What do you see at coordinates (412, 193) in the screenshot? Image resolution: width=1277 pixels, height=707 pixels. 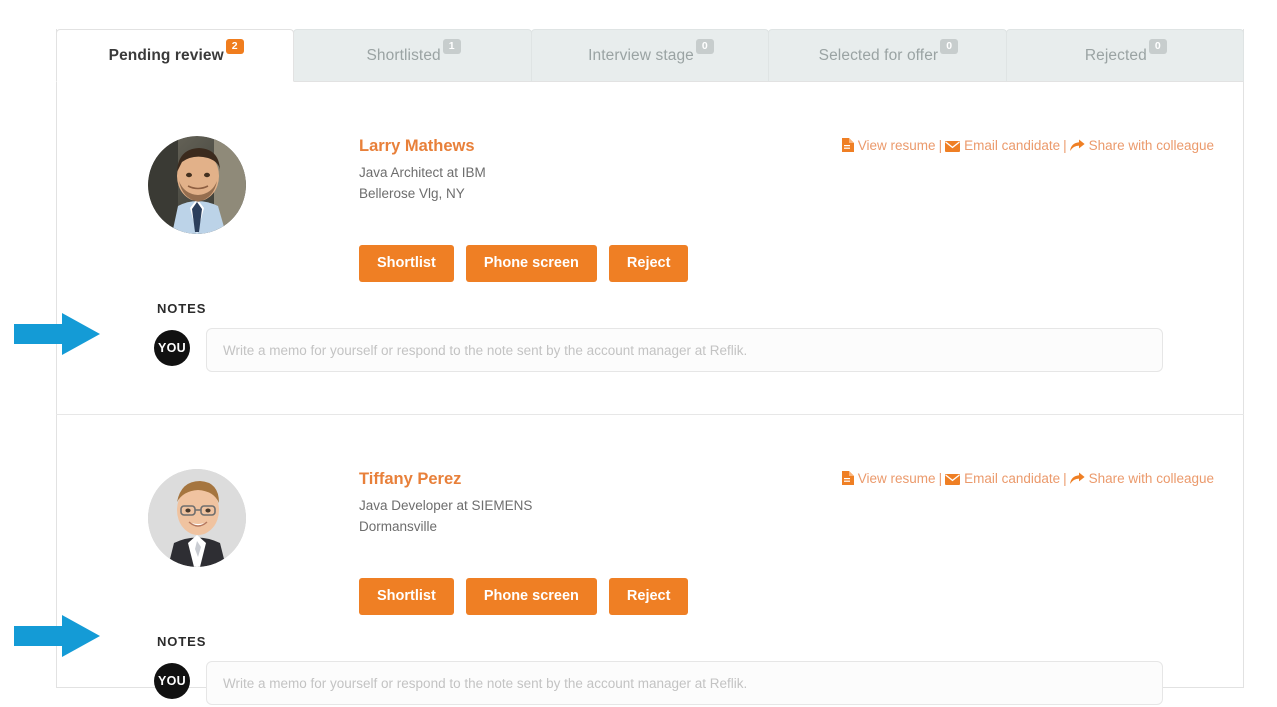 I see `candidate-location: Bellerose Vlg, NY` at bounding box center [412, 193].